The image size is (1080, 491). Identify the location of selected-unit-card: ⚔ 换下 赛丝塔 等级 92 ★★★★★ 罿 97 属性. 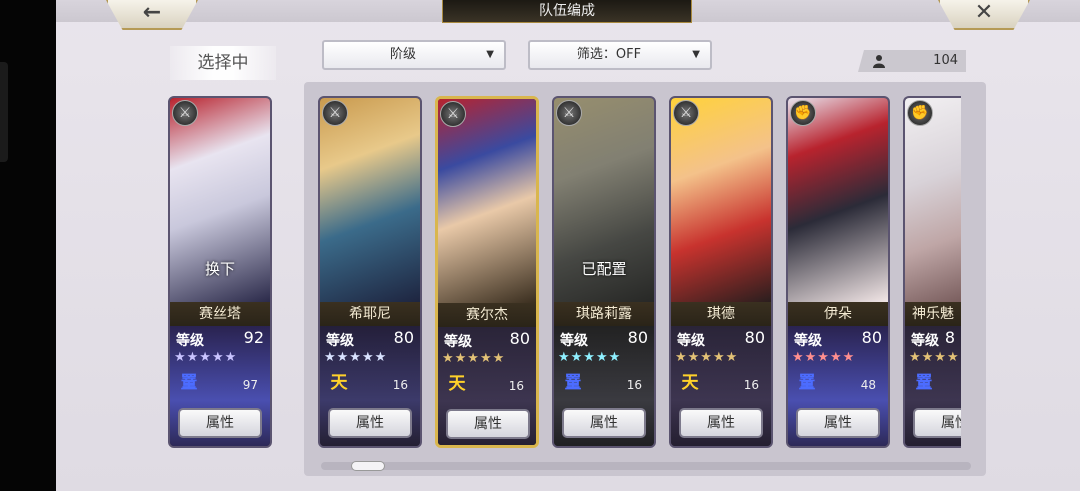
(220, 272).